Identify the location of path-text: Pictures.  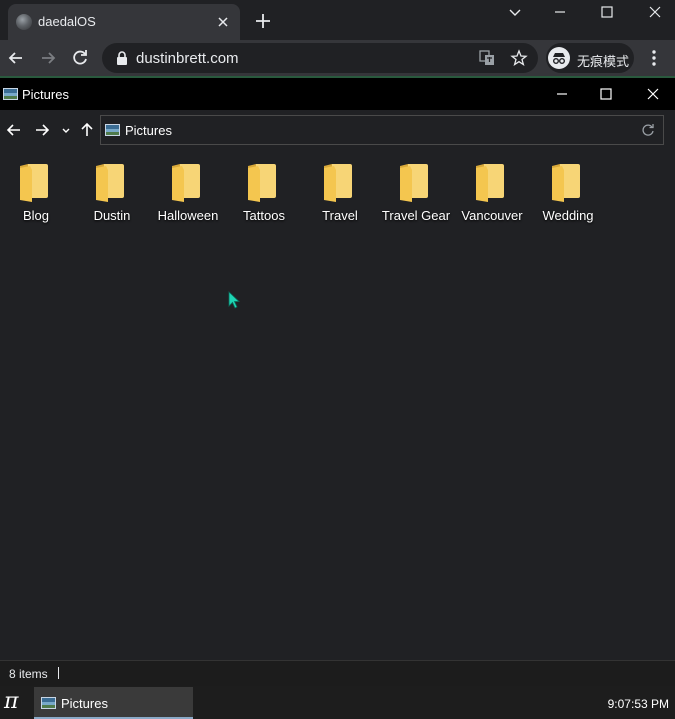
(148, 130).